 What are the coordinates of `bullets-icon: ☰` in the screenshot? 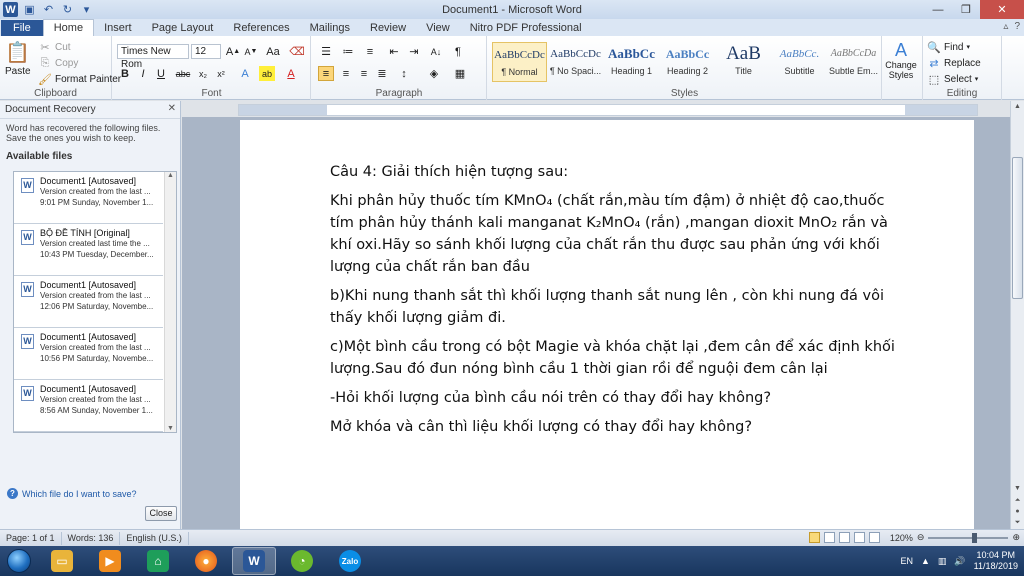 It's located at (326, 51).